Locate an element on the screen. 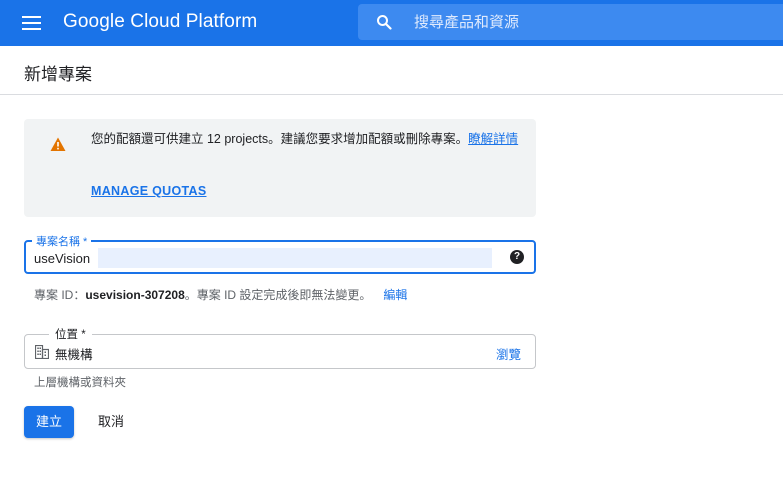  project-id-prefix: 專案 ID： is located at coordinates (60, 295).